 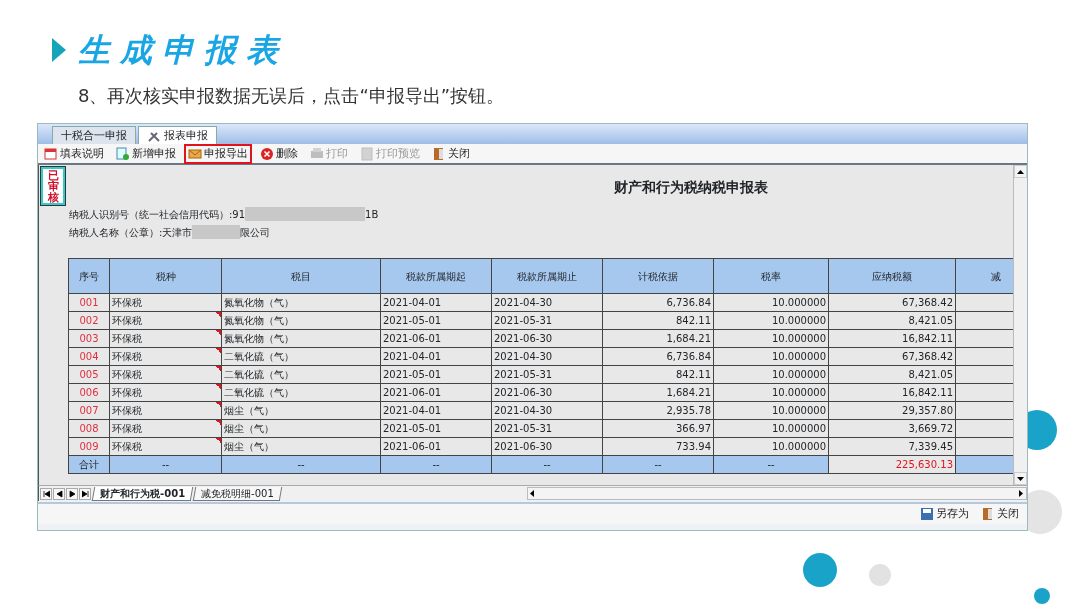 I want to click on window-tab: 十税合一申报, so click(x=94, y=135).